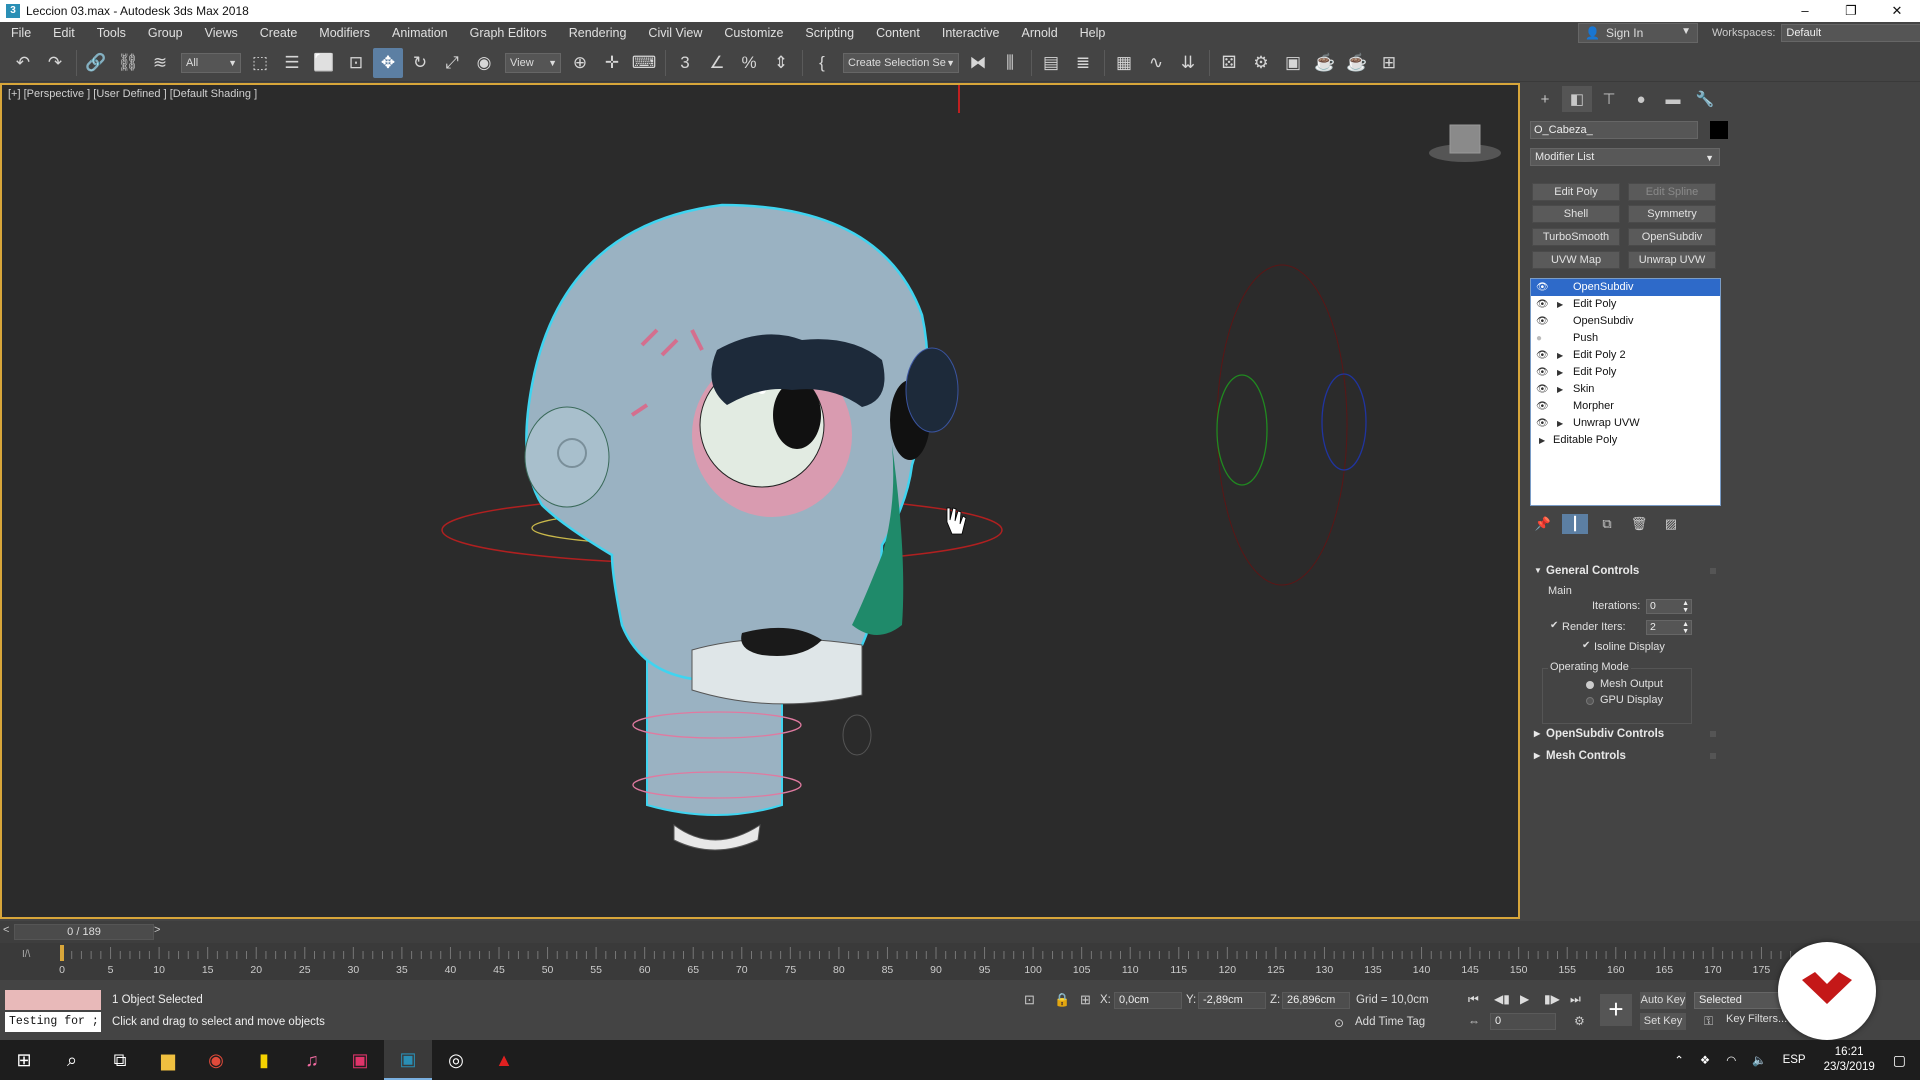  What do you see at coordinates (1474, 1021) in the screenshot?
I see `key-mode-icon: ⇔` at bounding box center [1474, 1021].